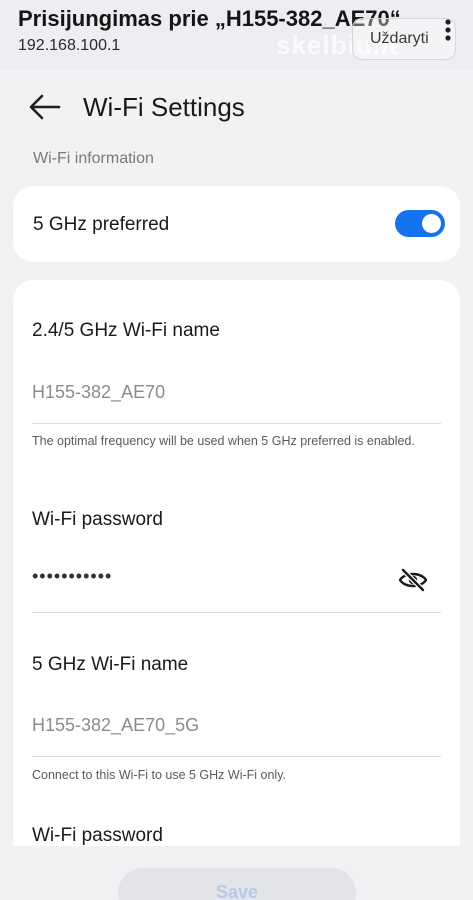  What do you see at coordinates (448, 30) in the screenshot?
I see `more-vertical-icon` at bounding box center [448, 30].